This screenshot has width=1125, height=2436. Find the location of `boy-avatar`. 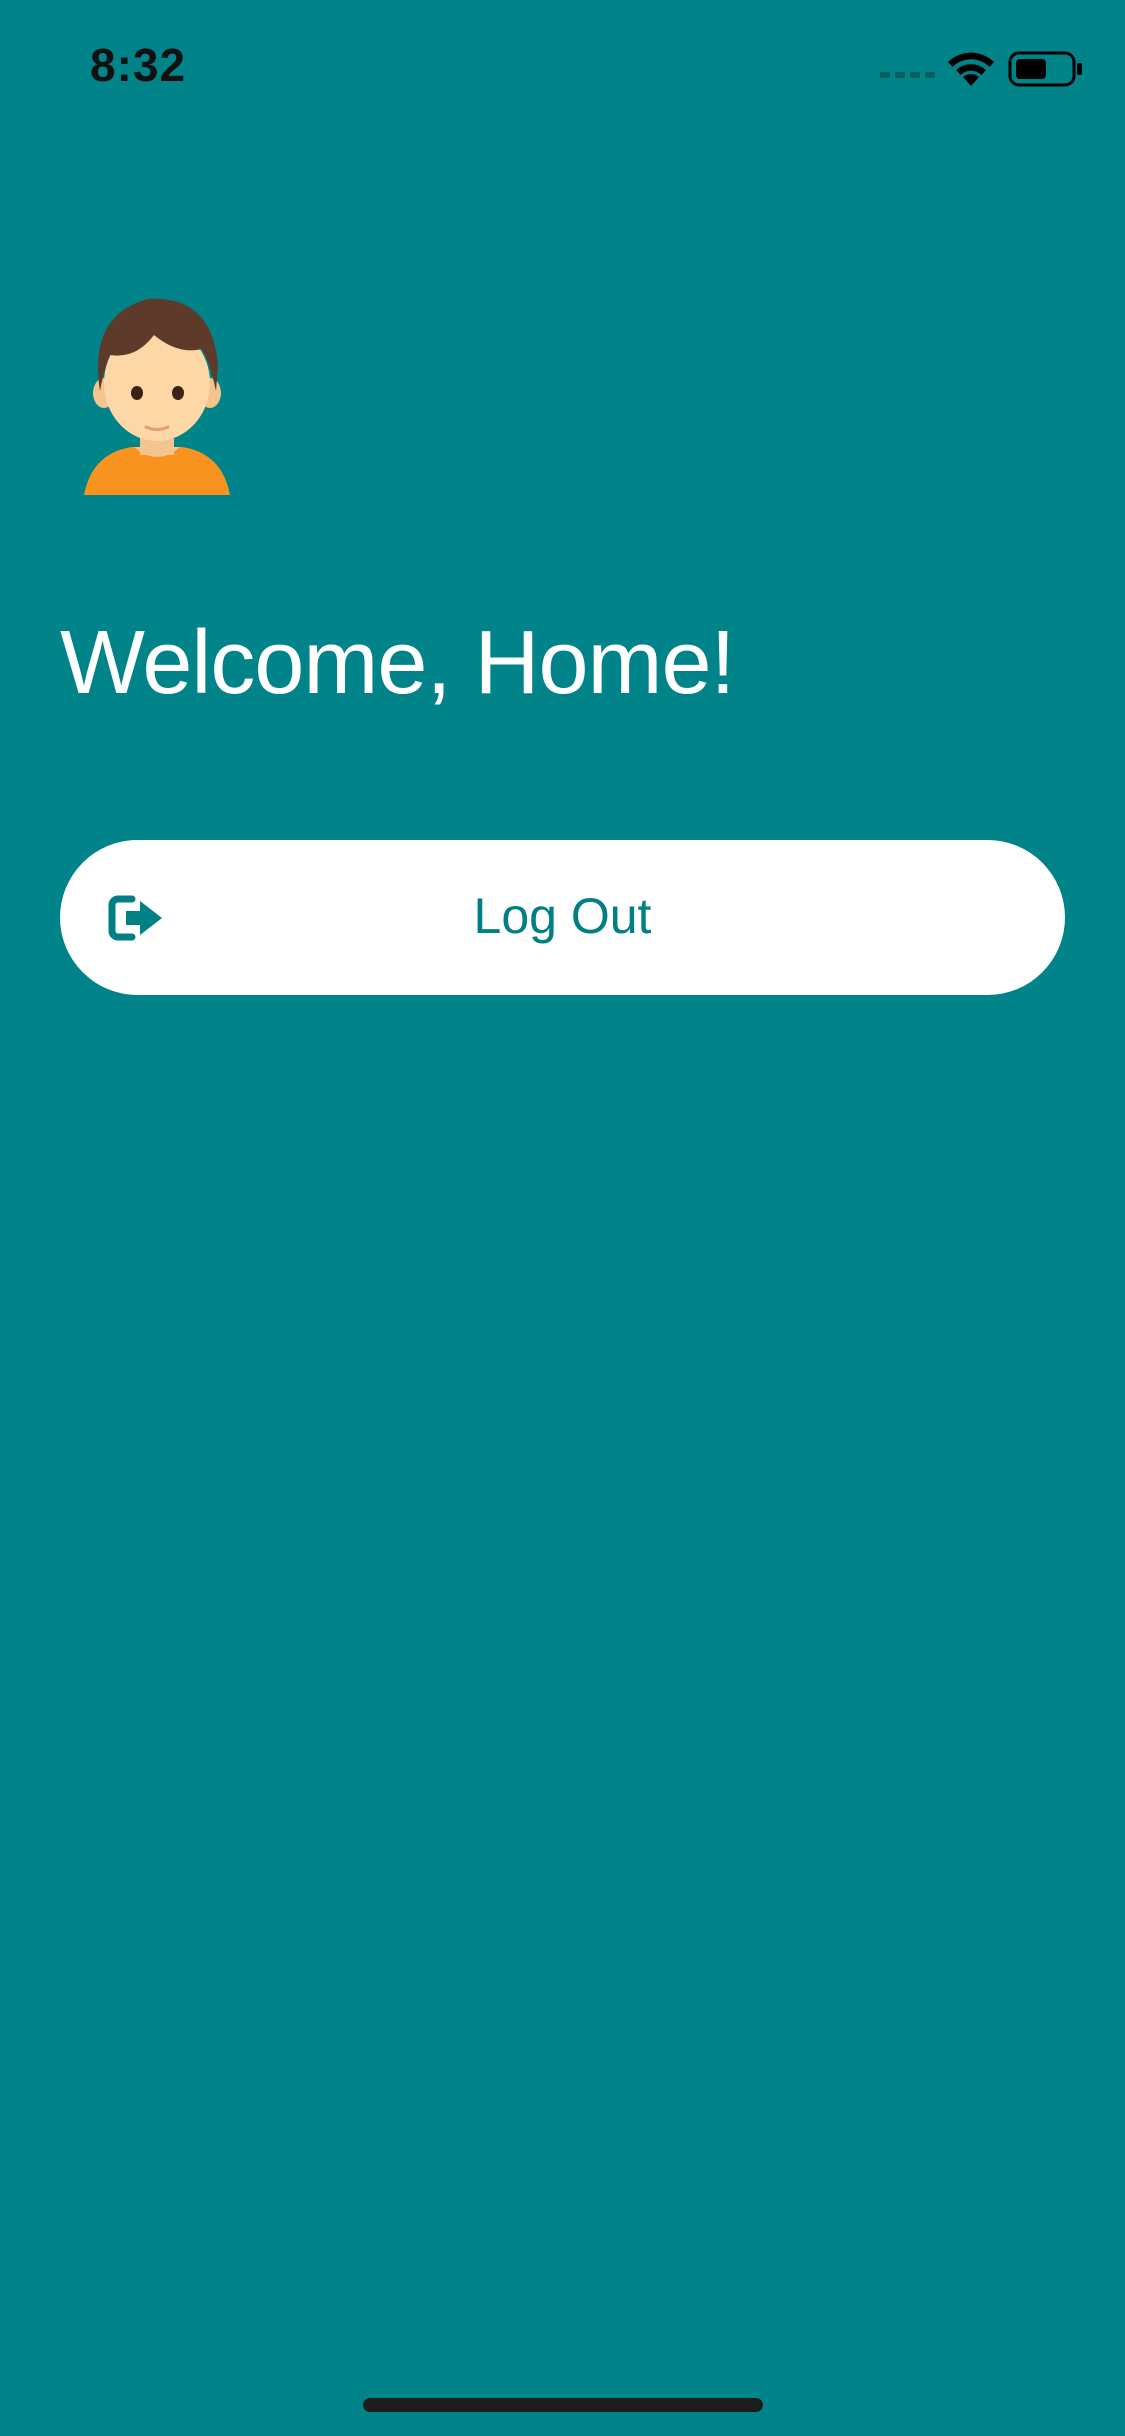

boy-avatar is located at coordinates (157, 396).